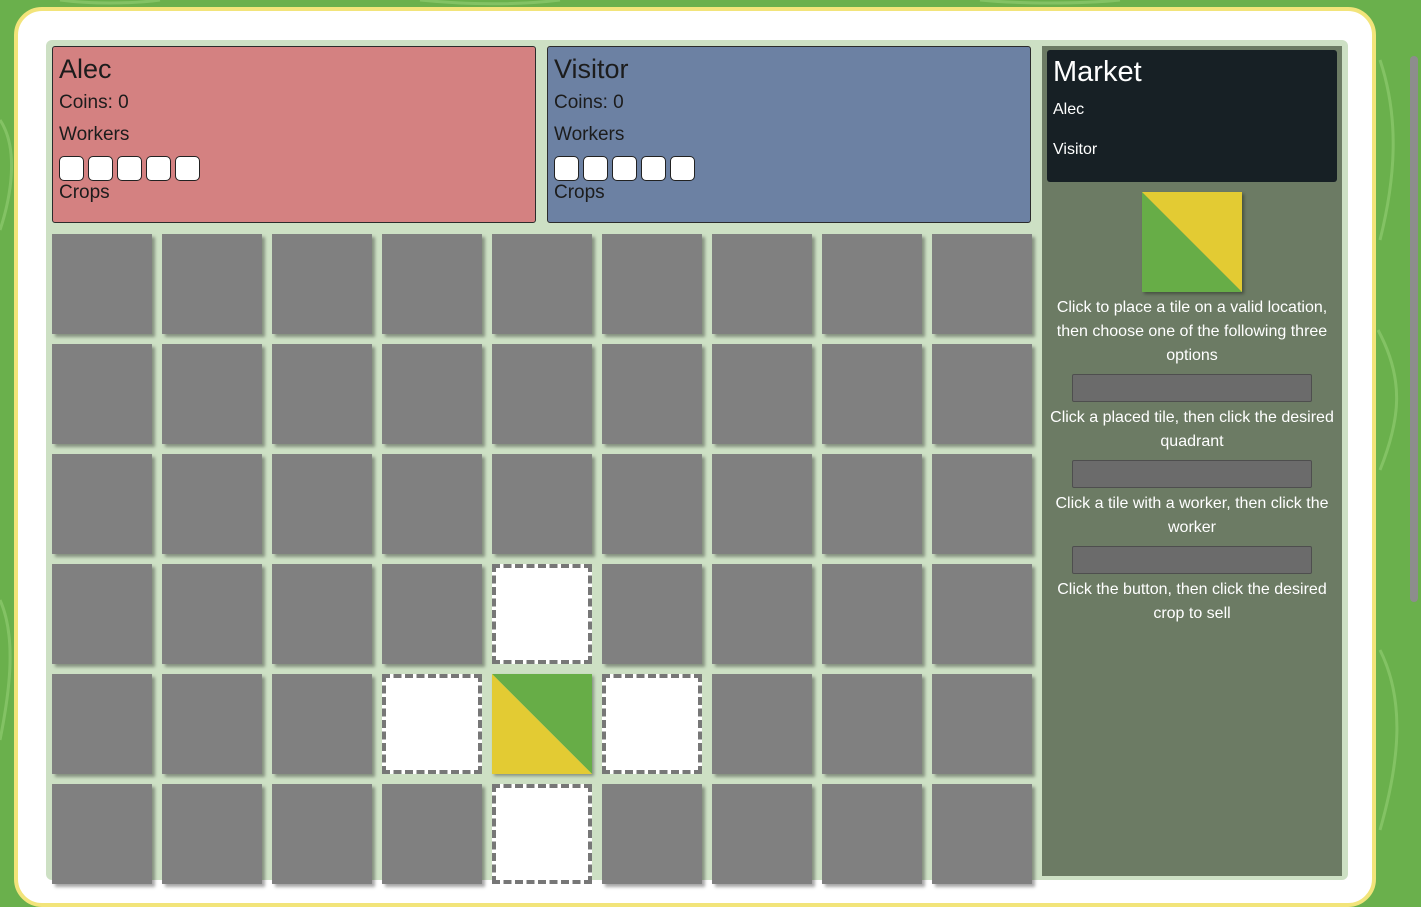 Image resolution: width=1421 pixels, height=907 pixels. Describe the element at coordinates (1414, 329) in the screenshot. I see `scrollbar-thumb` at that location.